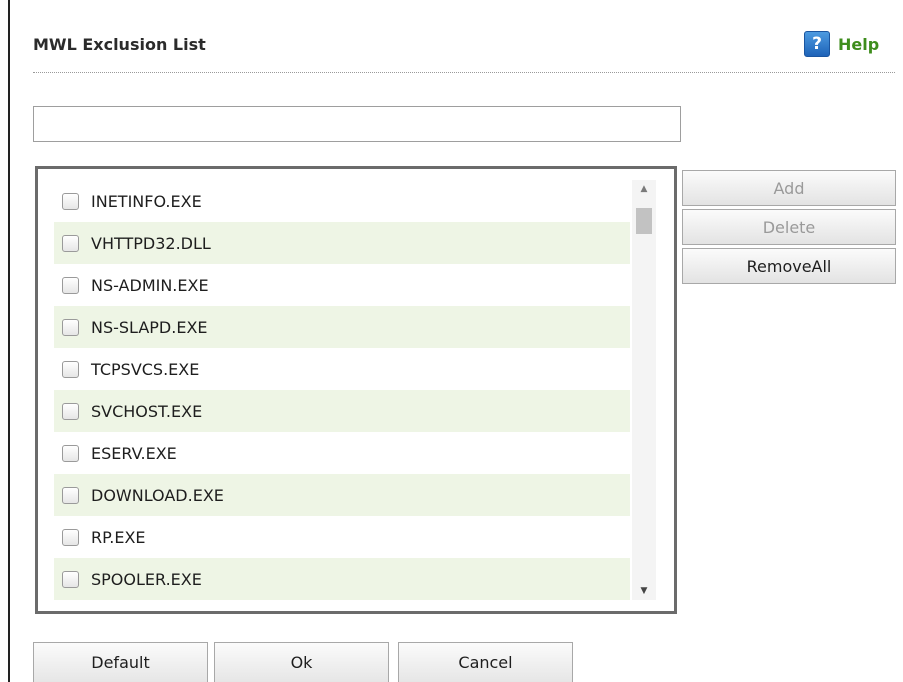 The image size is (903, 682). I want to click on default-button: Default, so click(120, 662).